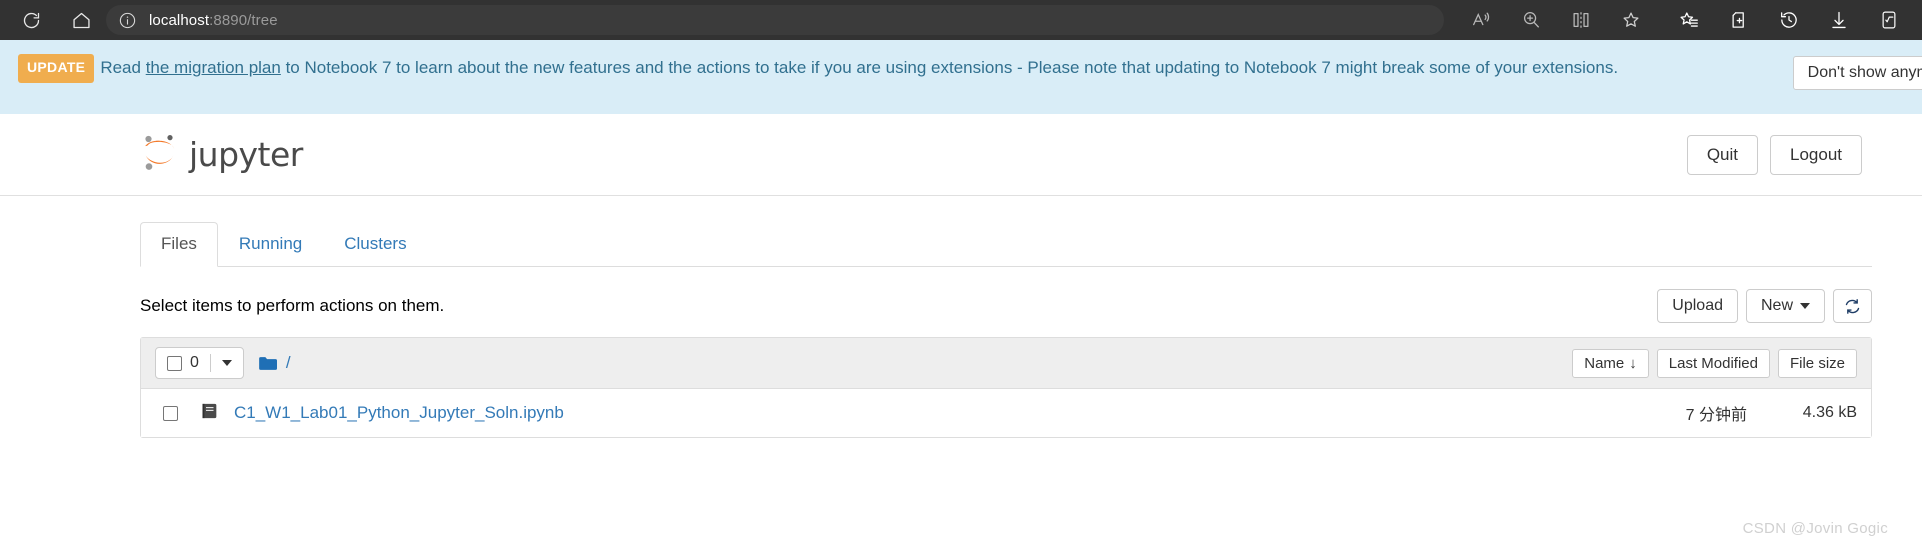 This screenshot has width=1922, height=547. What do you see at coordinates (160, 154) in the screenshot?
I see `jupyter-logo-icon` at bounding box center [160, 154].